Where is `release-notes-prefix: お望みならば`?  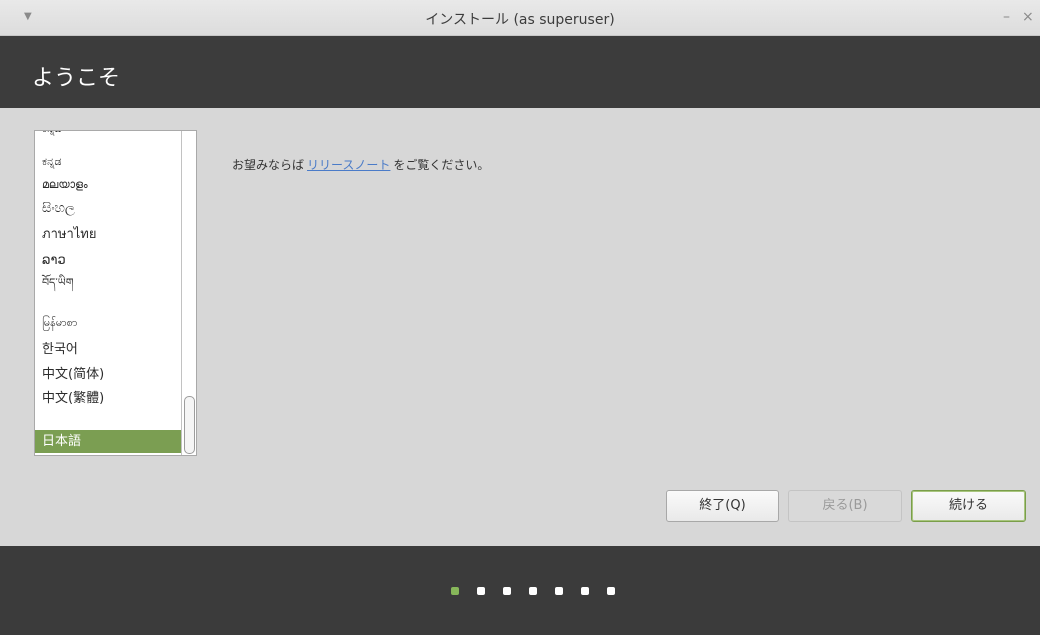
release-notes-prefix: お望みならば is located at coordinates (268, 165).